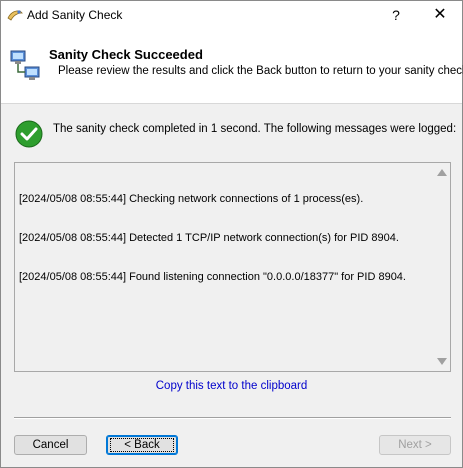  I want to click on button-divider, so click(232, 418).